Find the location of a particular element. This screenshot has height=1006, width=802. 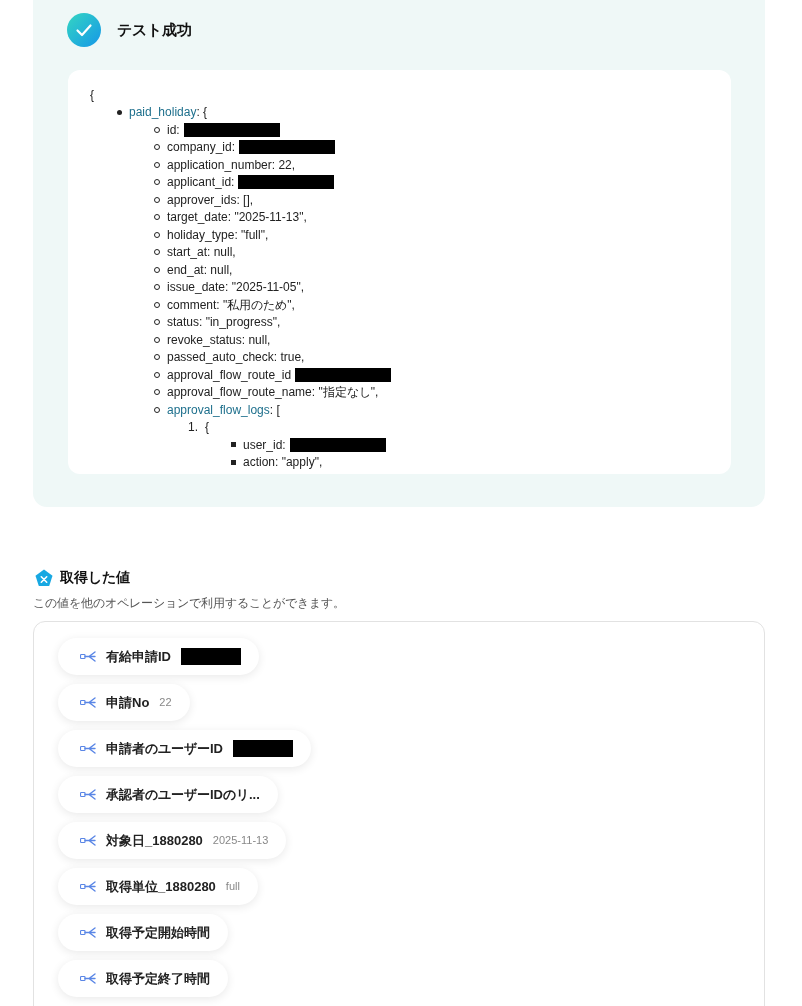

output-value: 2025-11-13 is located at coordinates (240, 841).